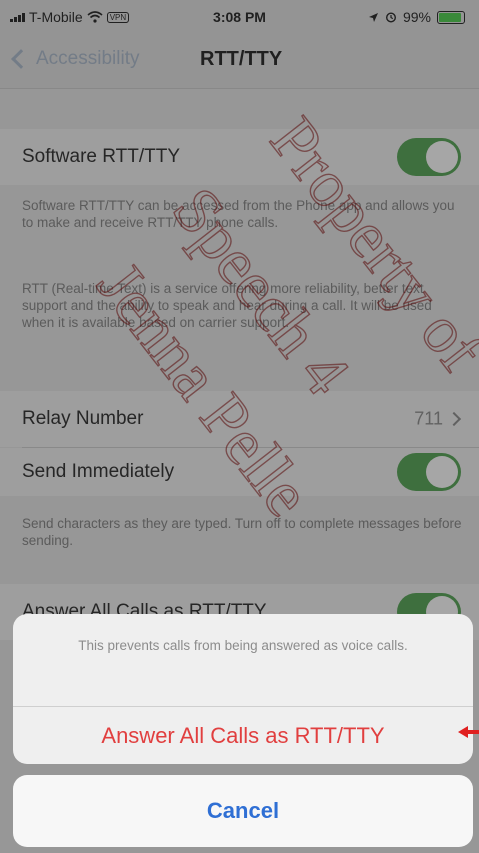 This screenshot has width=479, height=853. What do you see at coordinates (243, 735) in the screenshot?
I see `answer-all-rtt-button: Answer All Calls as RTT/TTY` at bounding box center [243, 735].